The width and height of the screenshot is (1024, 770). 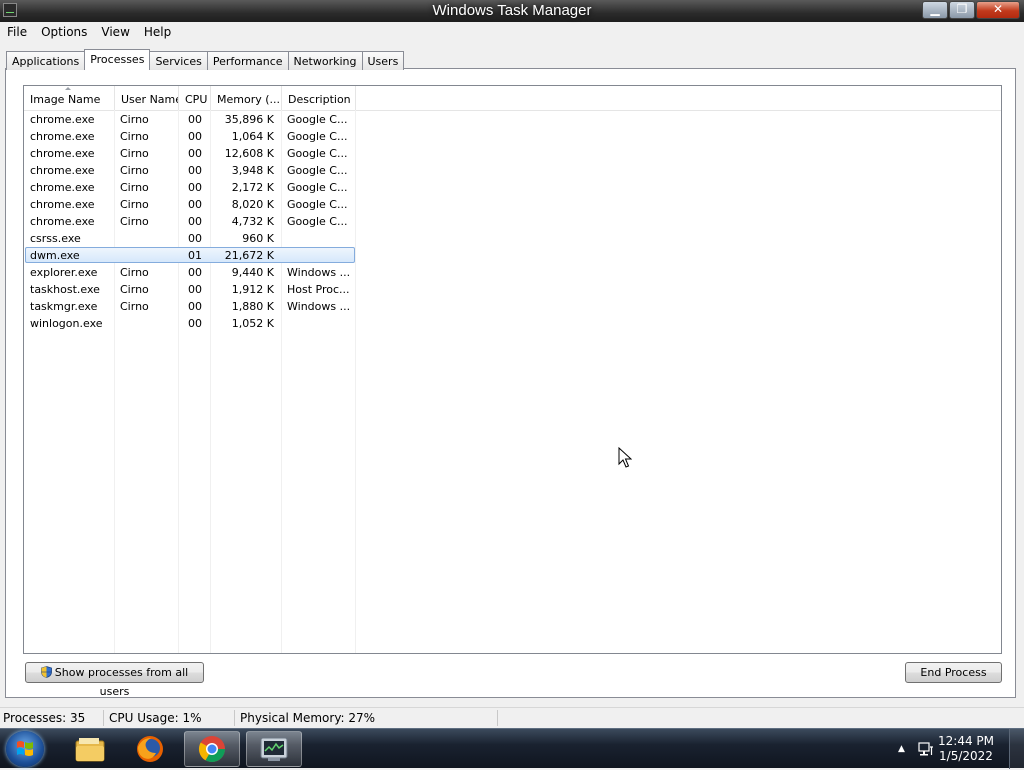 I want to click on process-row: dwm.exe 01 21,672 K, so click(x=512, y=255).